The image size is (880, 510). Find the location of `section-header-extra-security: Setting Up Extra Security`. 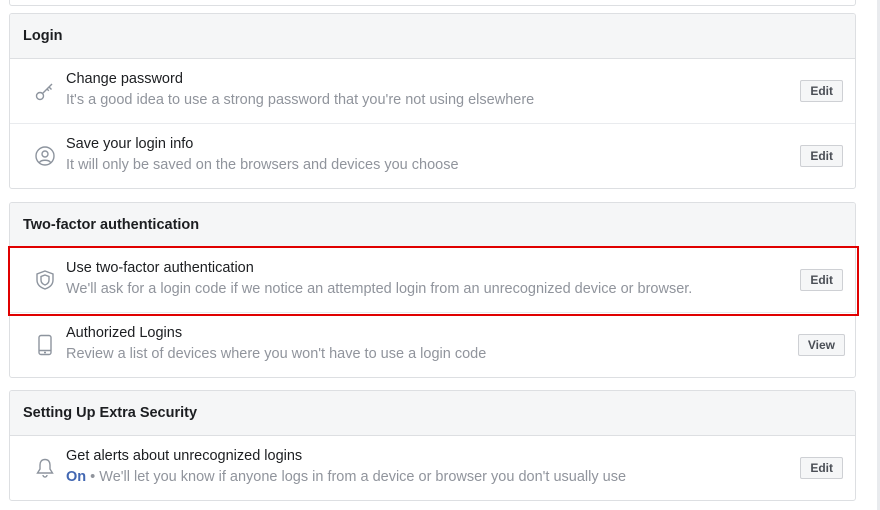

section-header-extra-security: Setting Up Extra Security is located at coordinates (432, 413).